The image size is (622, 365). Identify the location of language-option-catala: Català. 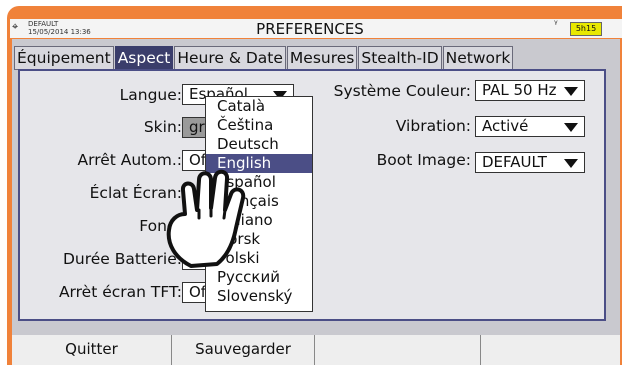
(259, 106).